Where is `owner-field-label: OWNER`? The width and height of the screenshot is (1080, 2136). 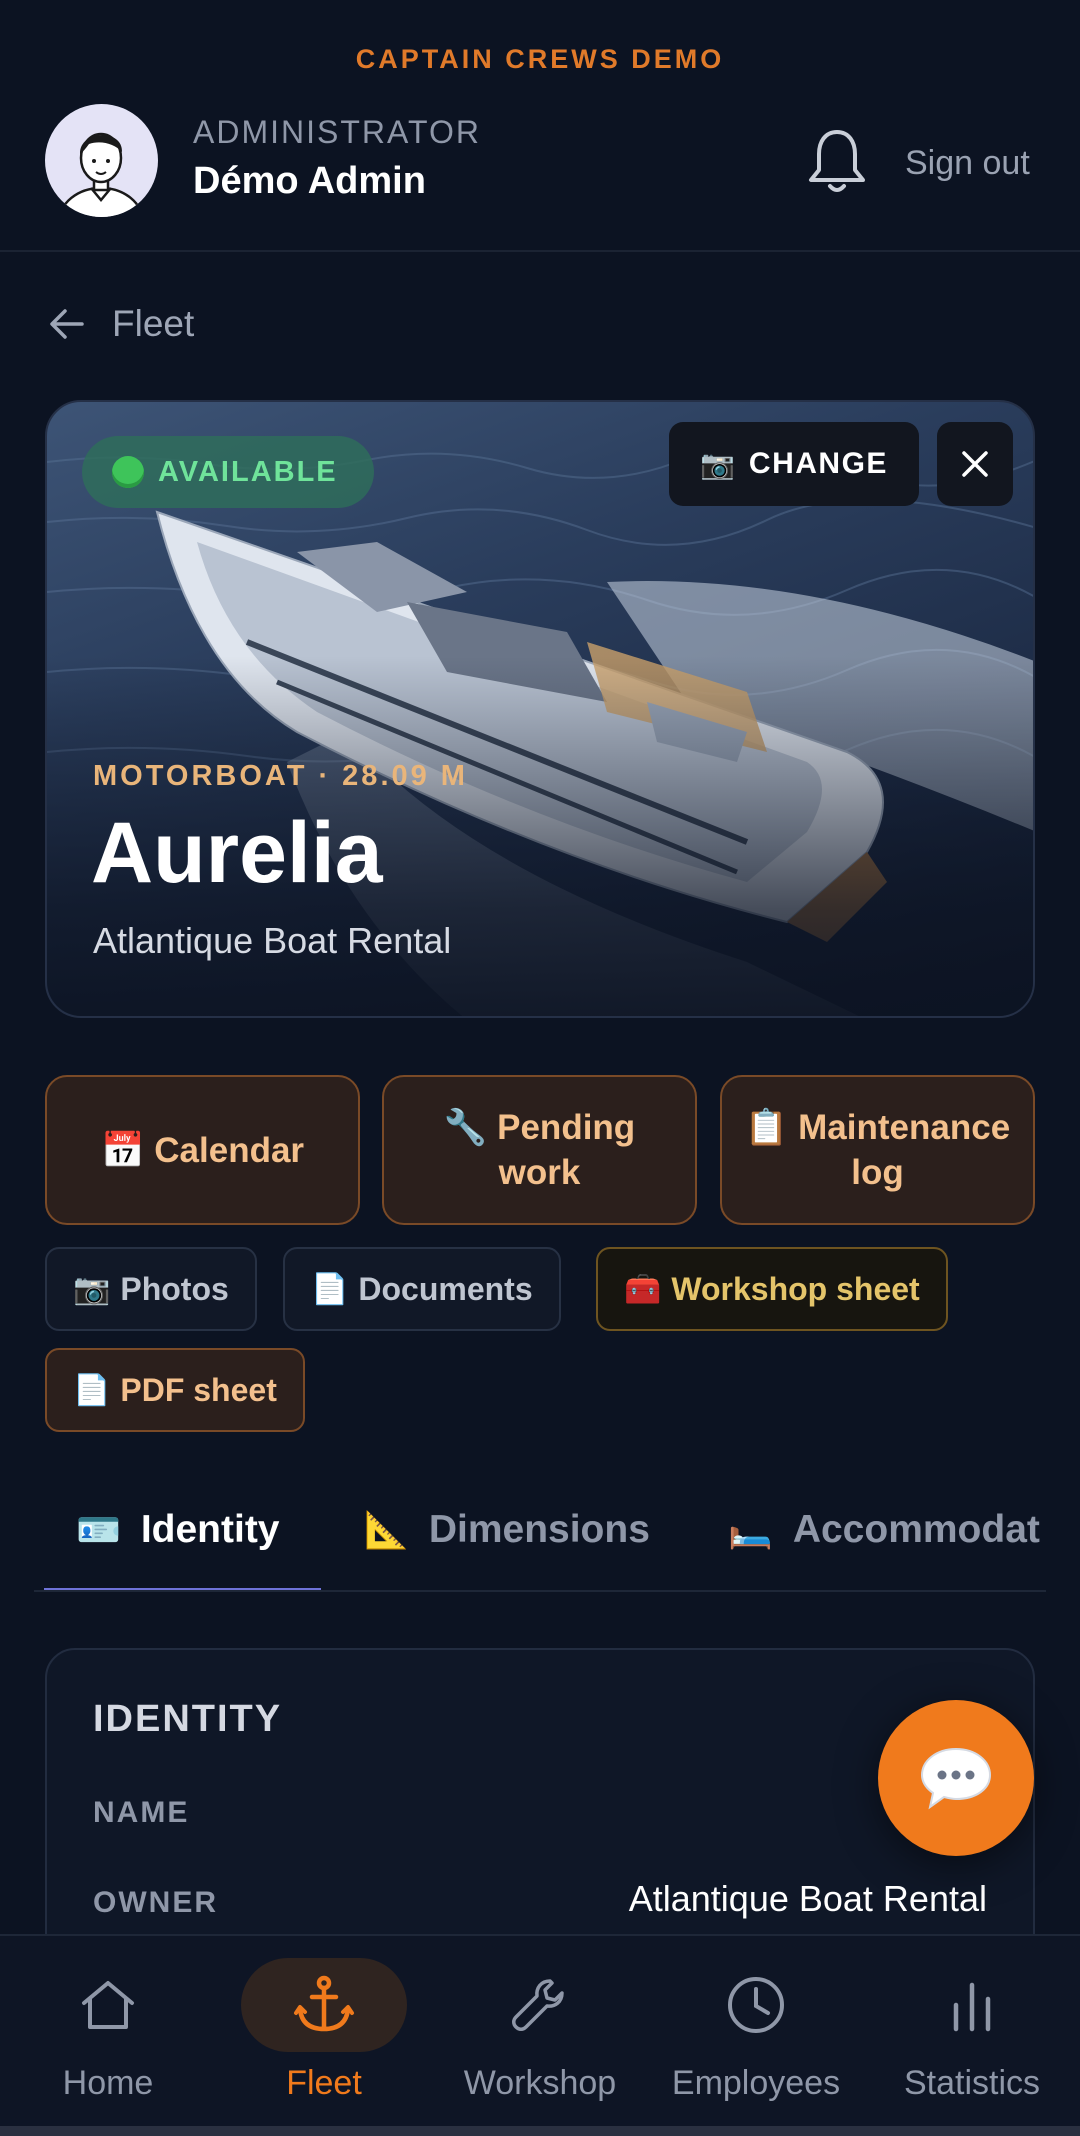 owner-field-label: OWNER is located at coordinates (155, 1902).